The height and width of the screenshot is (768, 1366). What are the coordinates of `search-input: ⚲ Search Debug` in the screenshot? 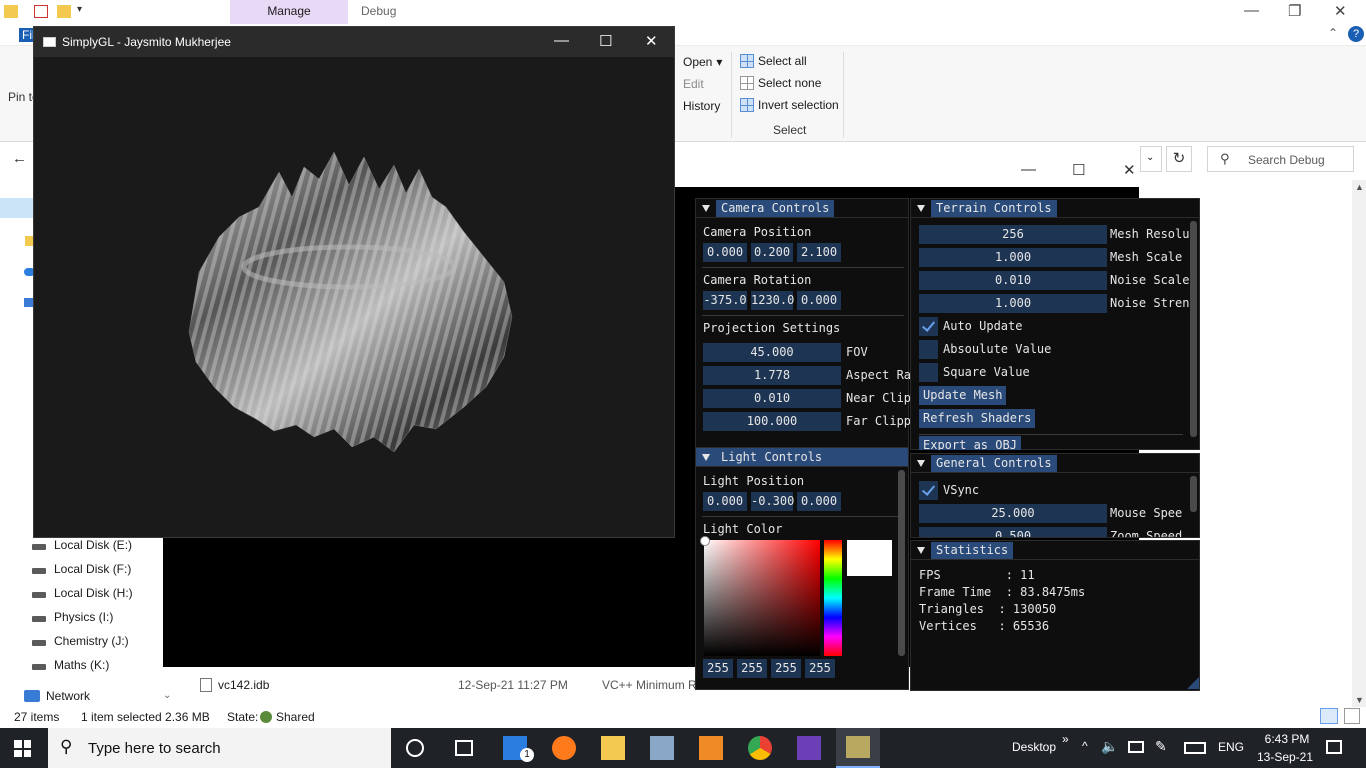 It's located at (1280, 159).